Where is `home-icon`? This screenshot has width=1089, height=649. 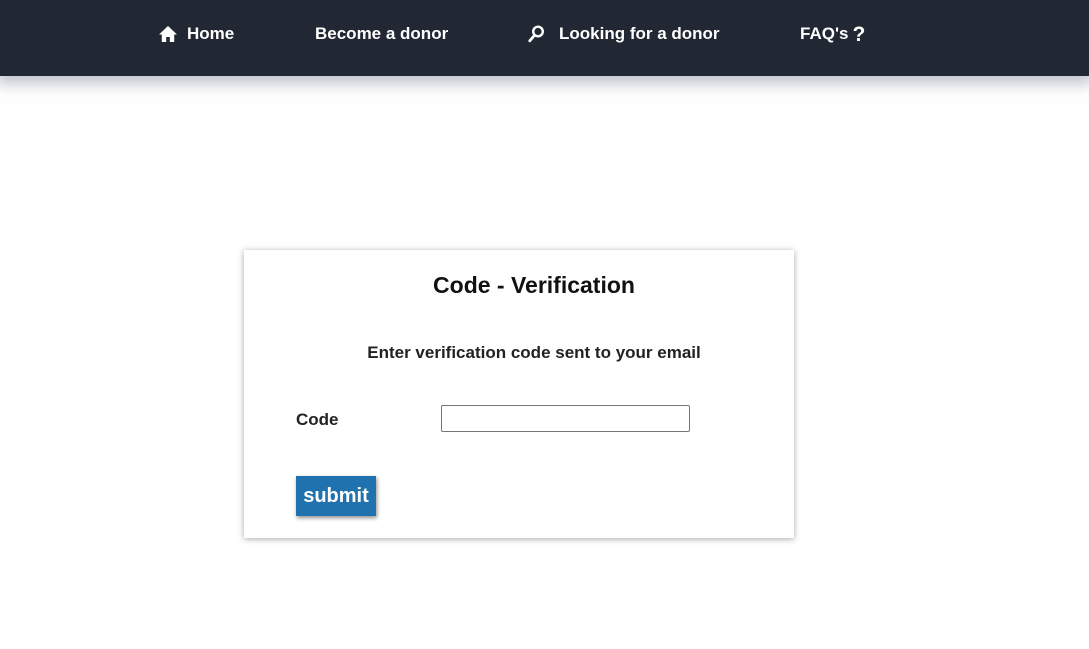 home-icon is located at coordinates (168, 34).